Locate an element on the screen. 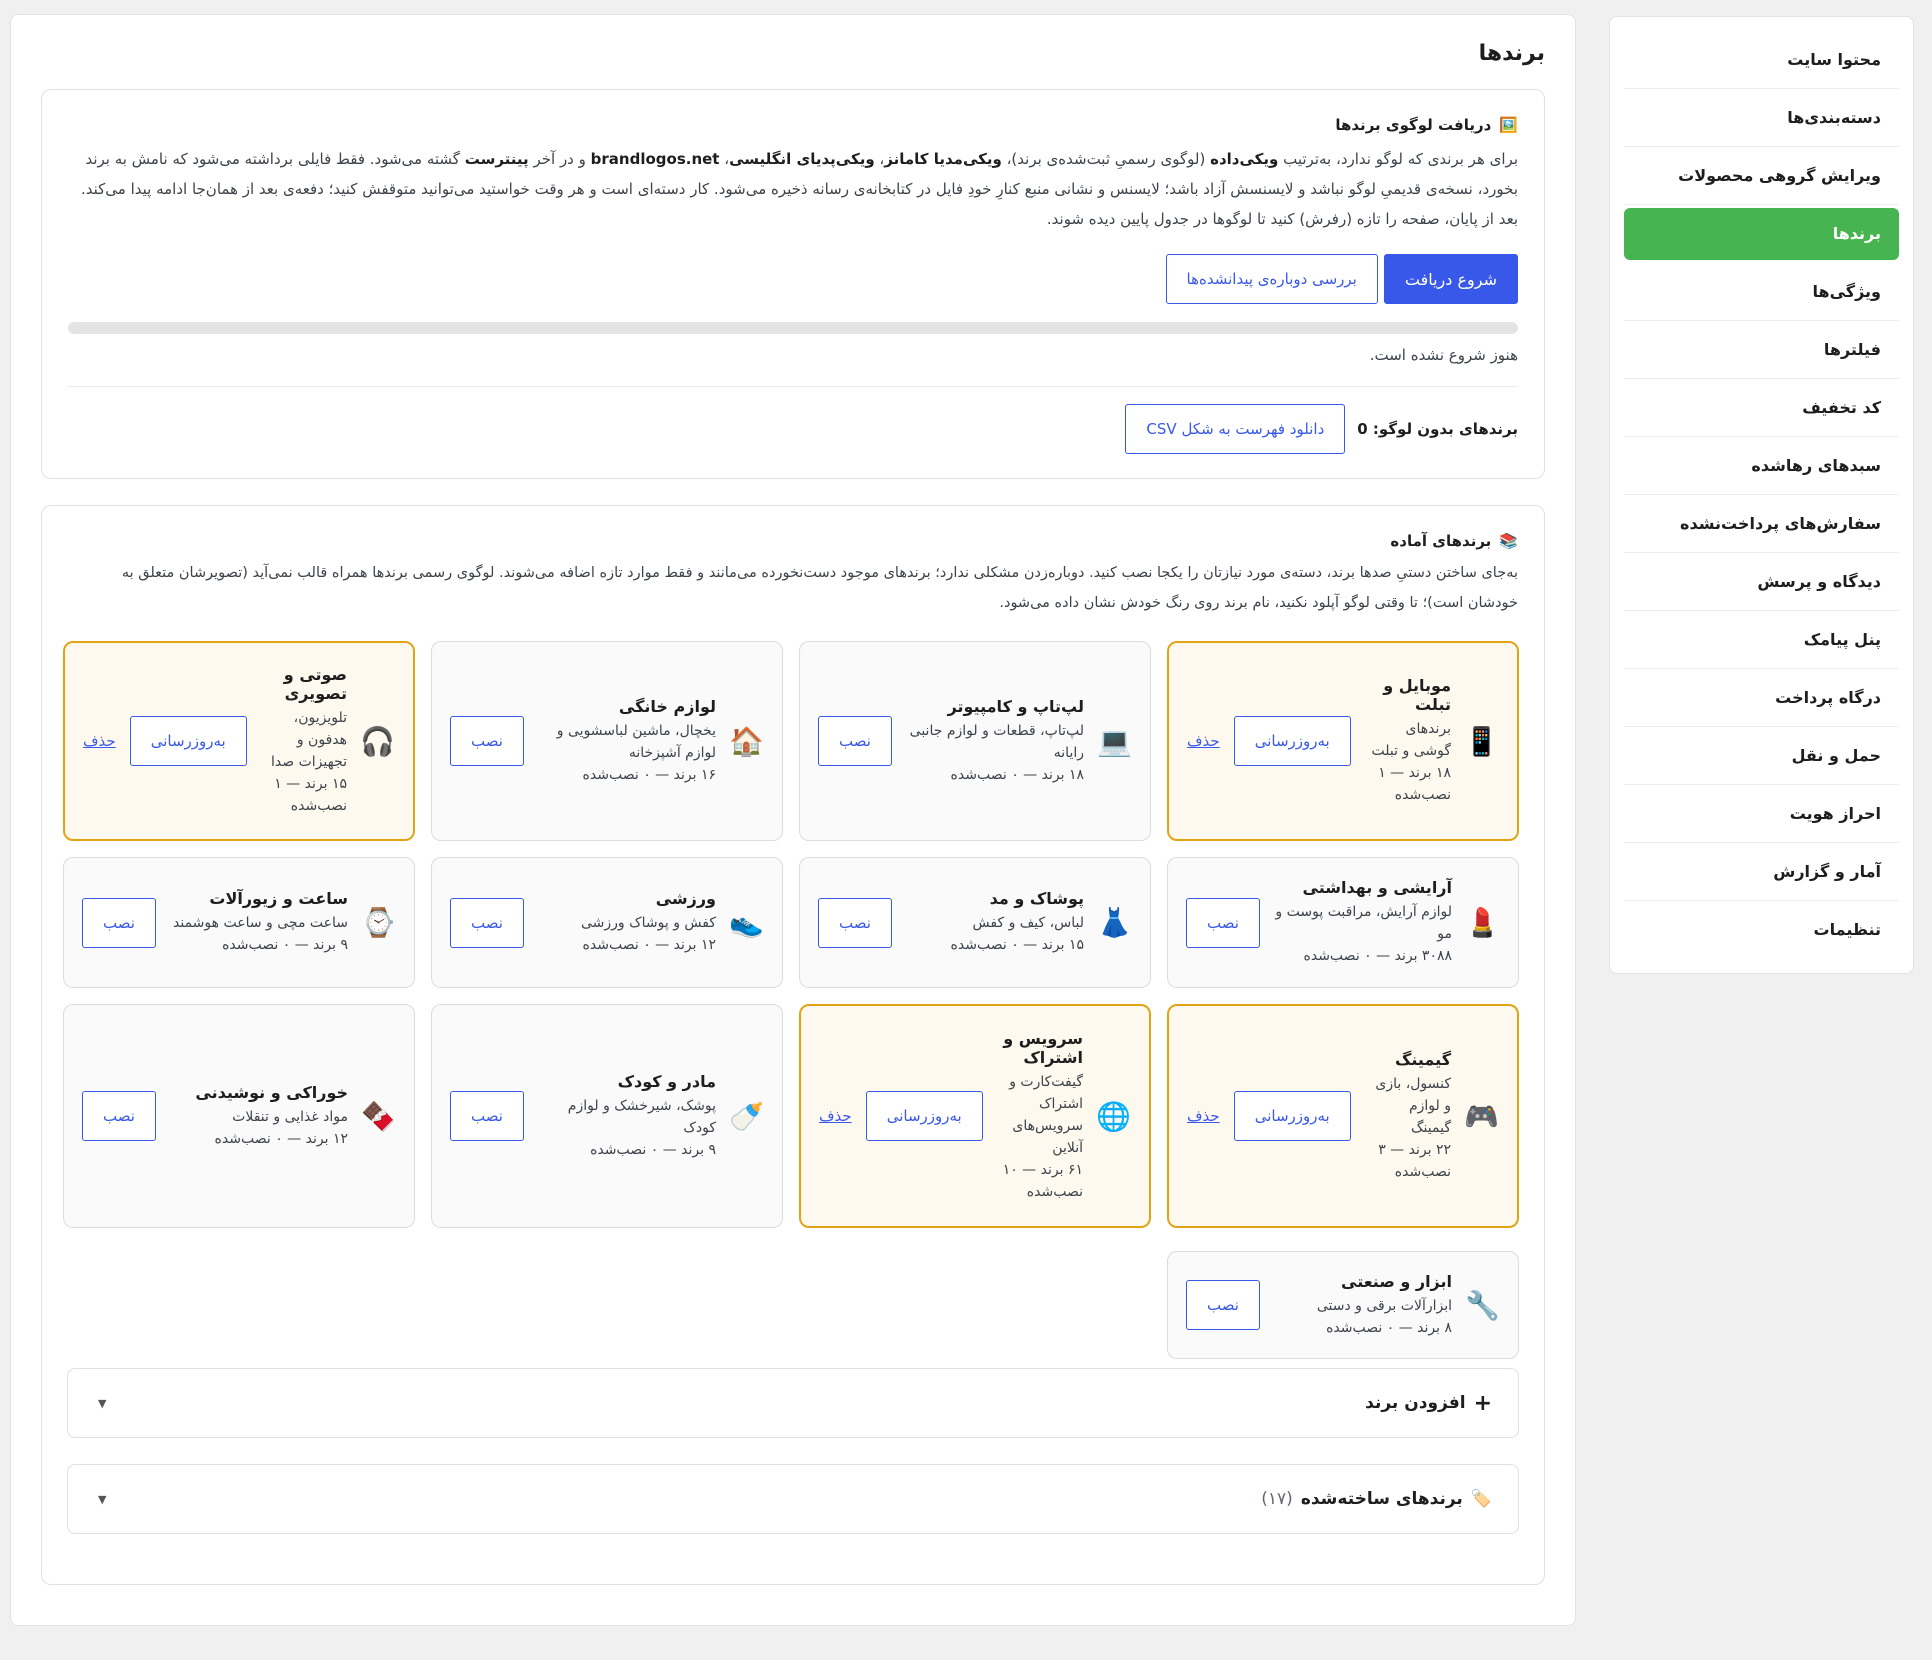 Image resolution: width=1932 pixels, height=1660 pixels. built-brands-label: برندهای ساخته‌شده is located at coordinates (1381, 1499).